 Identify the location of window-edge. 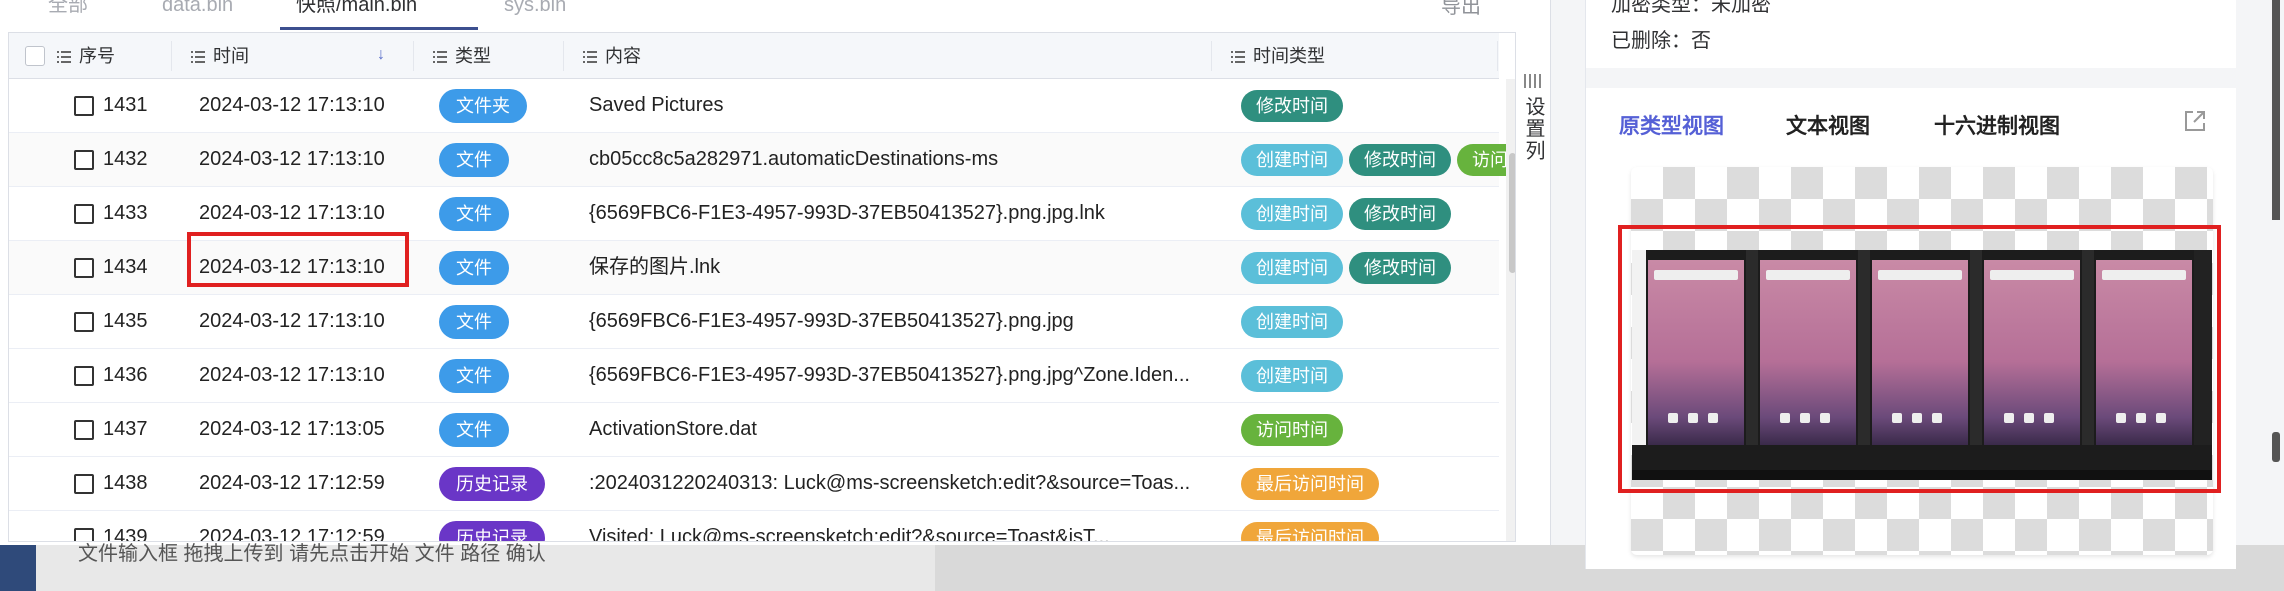
(2276, 110).